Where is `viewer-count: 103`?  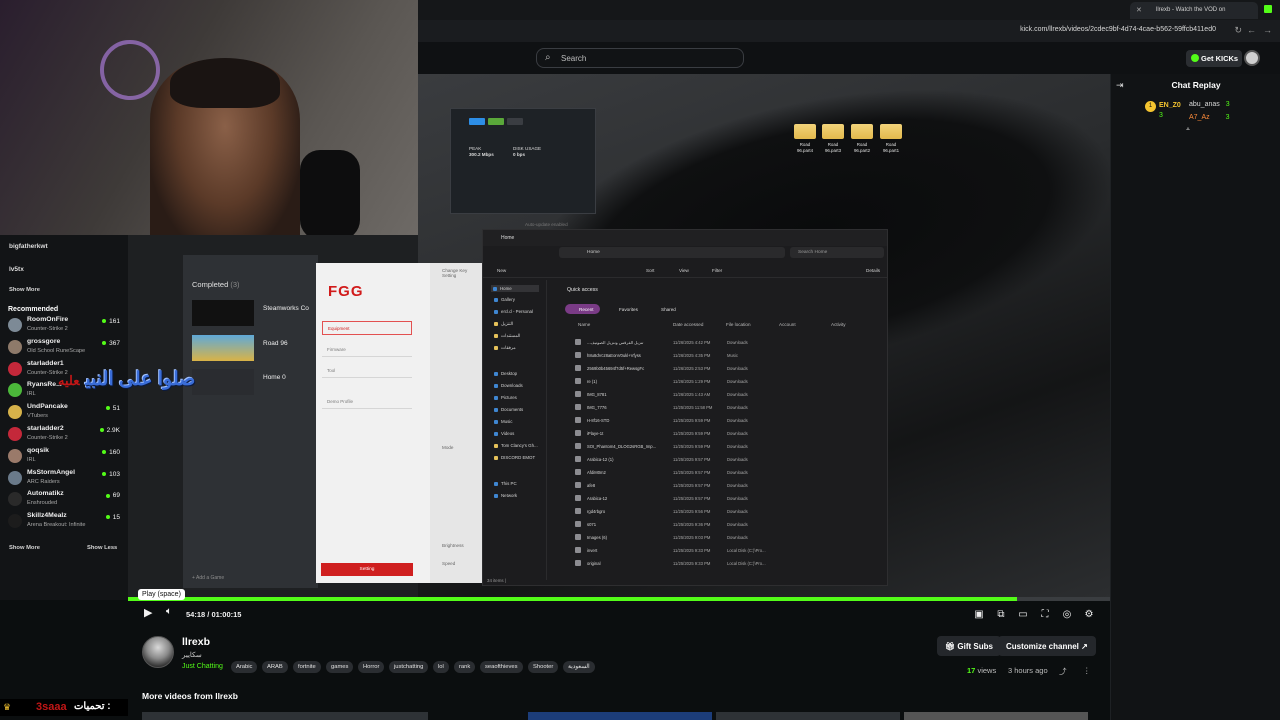 viewer-count: 103 is located at coordinates (111, 474).